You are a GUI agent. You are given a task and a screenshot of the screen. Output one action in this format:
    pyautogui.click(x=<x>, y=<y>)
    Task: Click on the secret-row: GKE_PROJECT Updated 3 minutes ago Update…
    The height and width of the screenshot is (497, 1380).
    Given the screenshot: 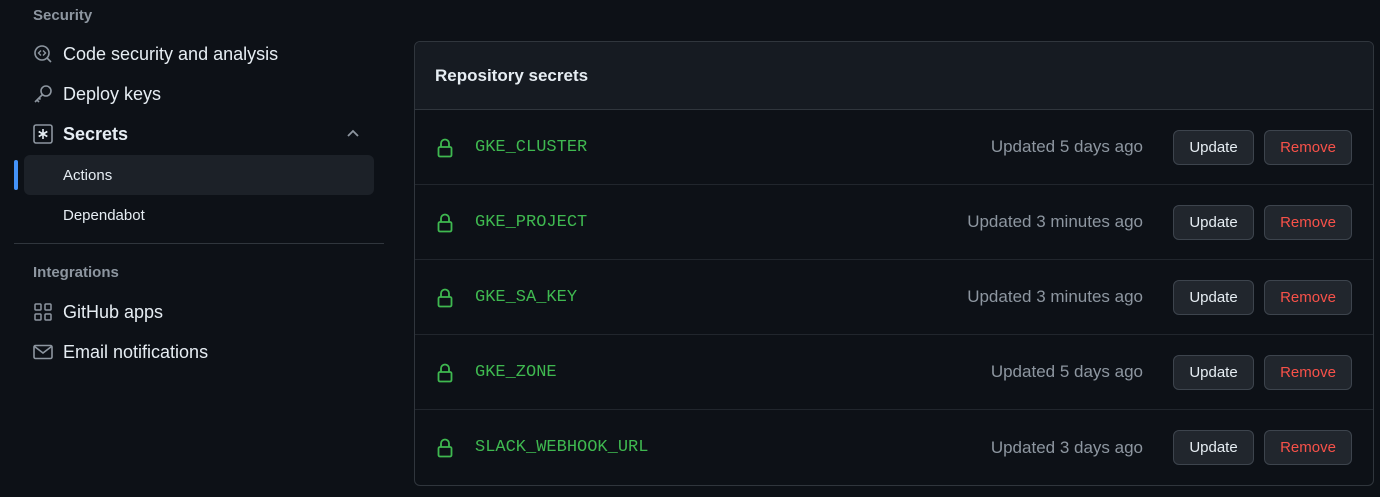 What is the action you would take?
    pyautogui.click(x=894, y=222)
    